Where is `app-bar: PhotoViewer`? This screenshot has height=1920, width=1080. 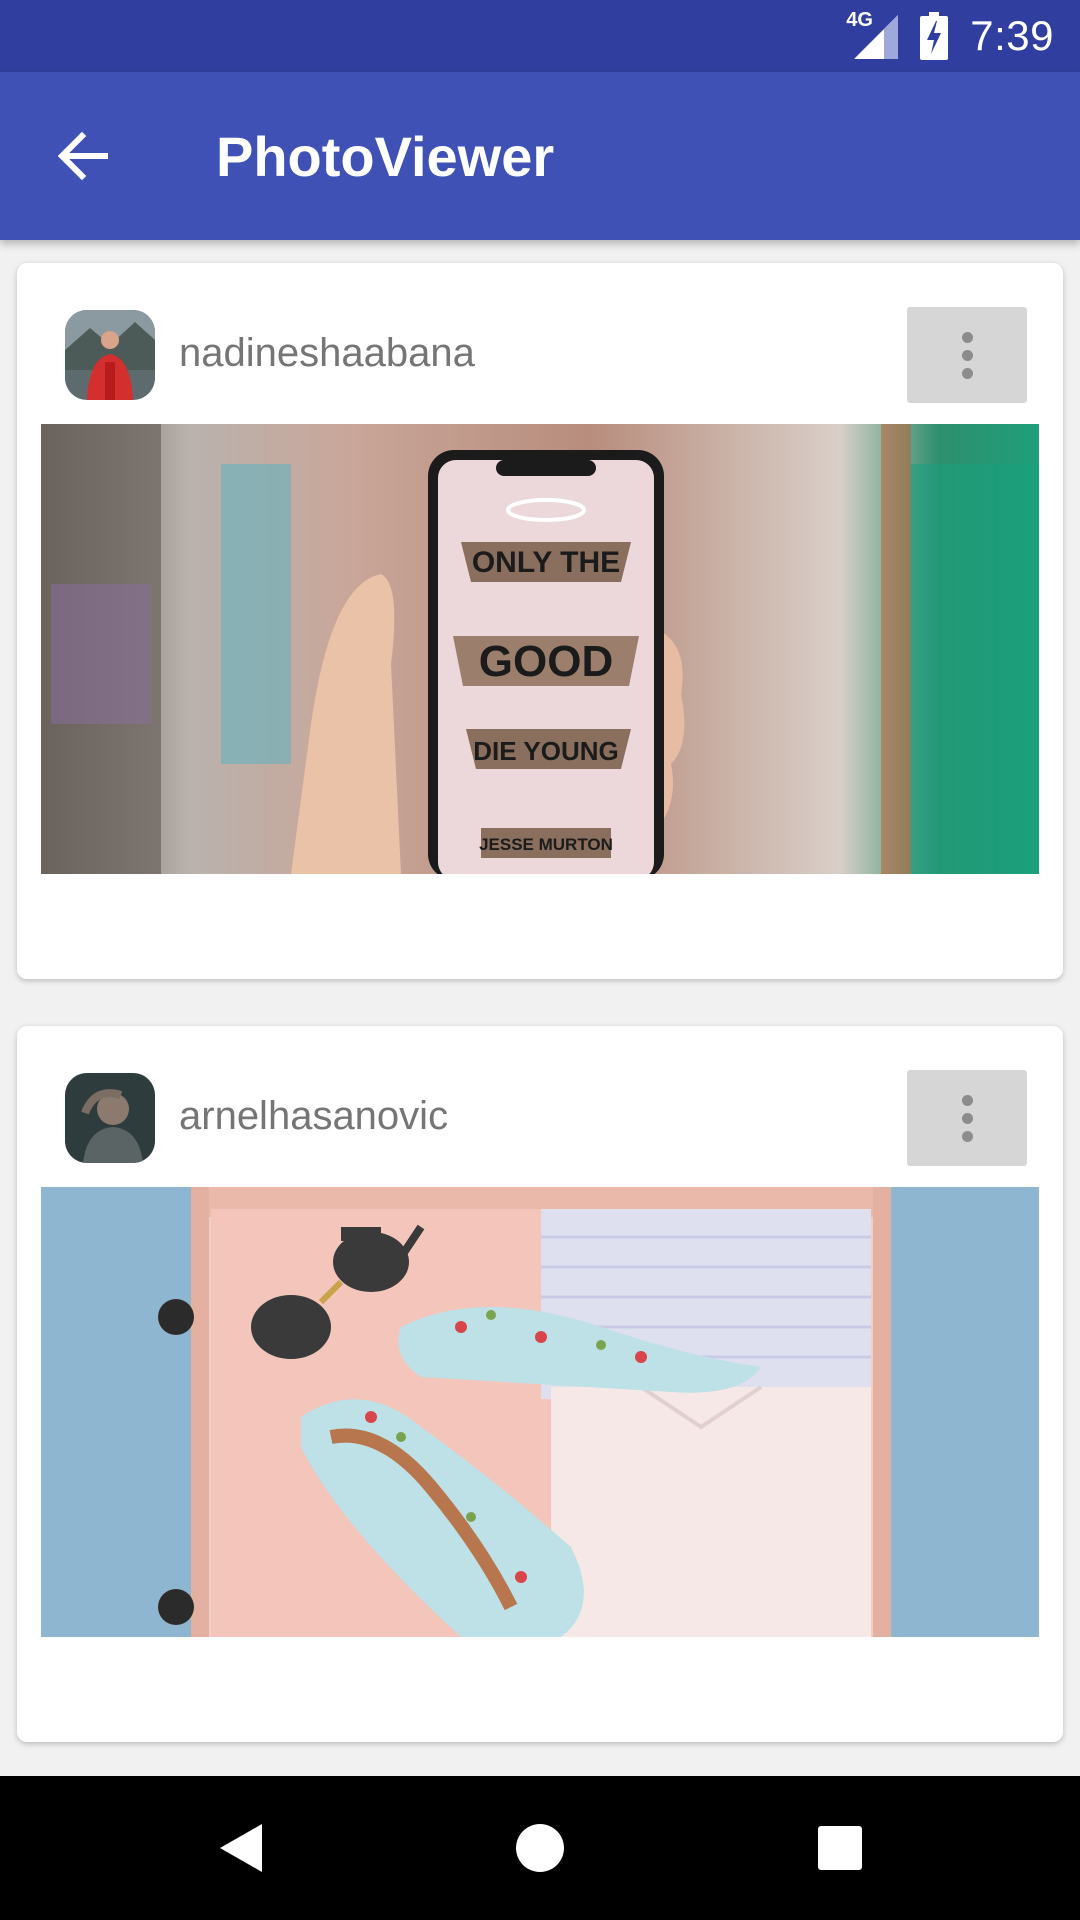 app-bar: PhotoViewer is located at coordinates (540, 156).